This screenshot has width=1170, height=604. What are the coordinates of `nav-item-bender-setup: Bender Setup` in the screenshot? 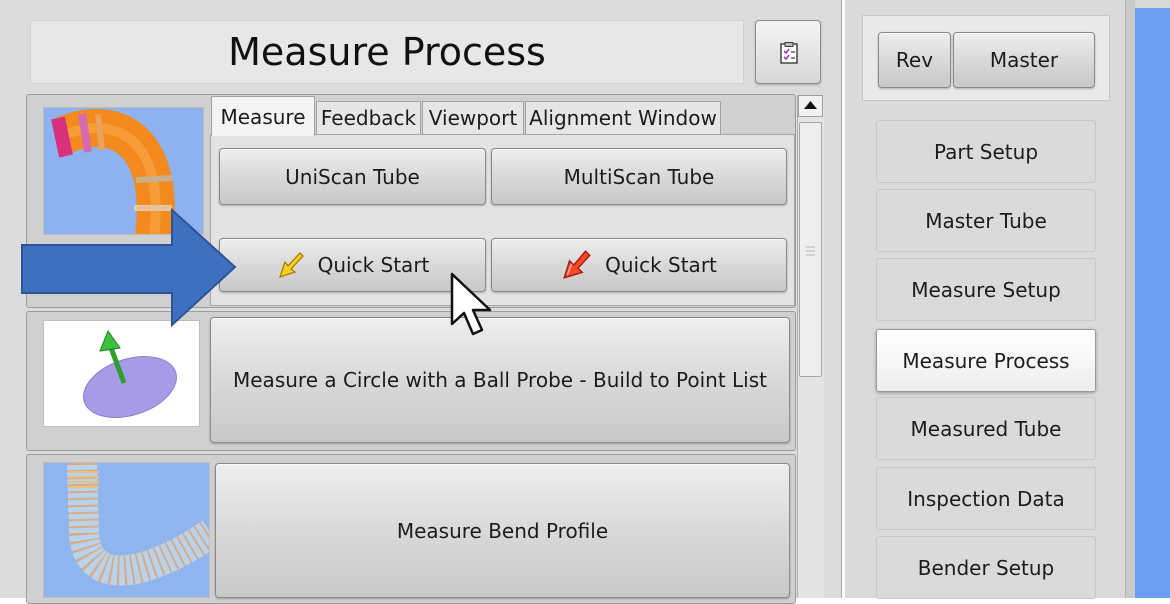 It's located at (986, 567).